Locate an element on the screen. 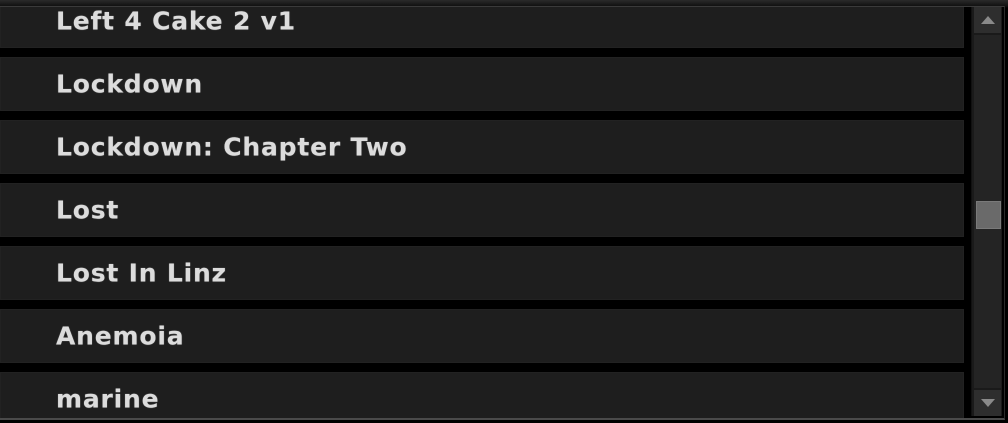 Image resolution: width=1008 pixels, height=423 pixels. list-item-label: Lost In Linz is located at coordinates (141, 273).